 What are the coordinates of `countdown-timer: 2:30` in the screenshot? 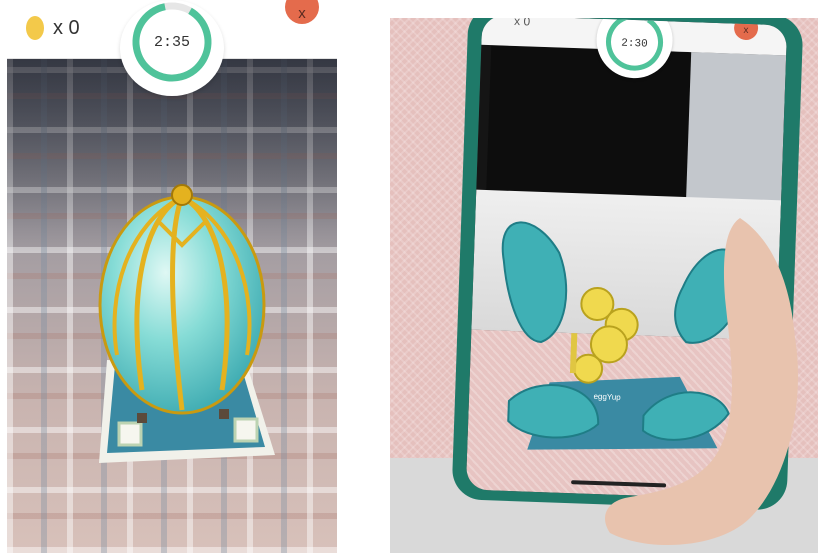 It's located at (634, 49).